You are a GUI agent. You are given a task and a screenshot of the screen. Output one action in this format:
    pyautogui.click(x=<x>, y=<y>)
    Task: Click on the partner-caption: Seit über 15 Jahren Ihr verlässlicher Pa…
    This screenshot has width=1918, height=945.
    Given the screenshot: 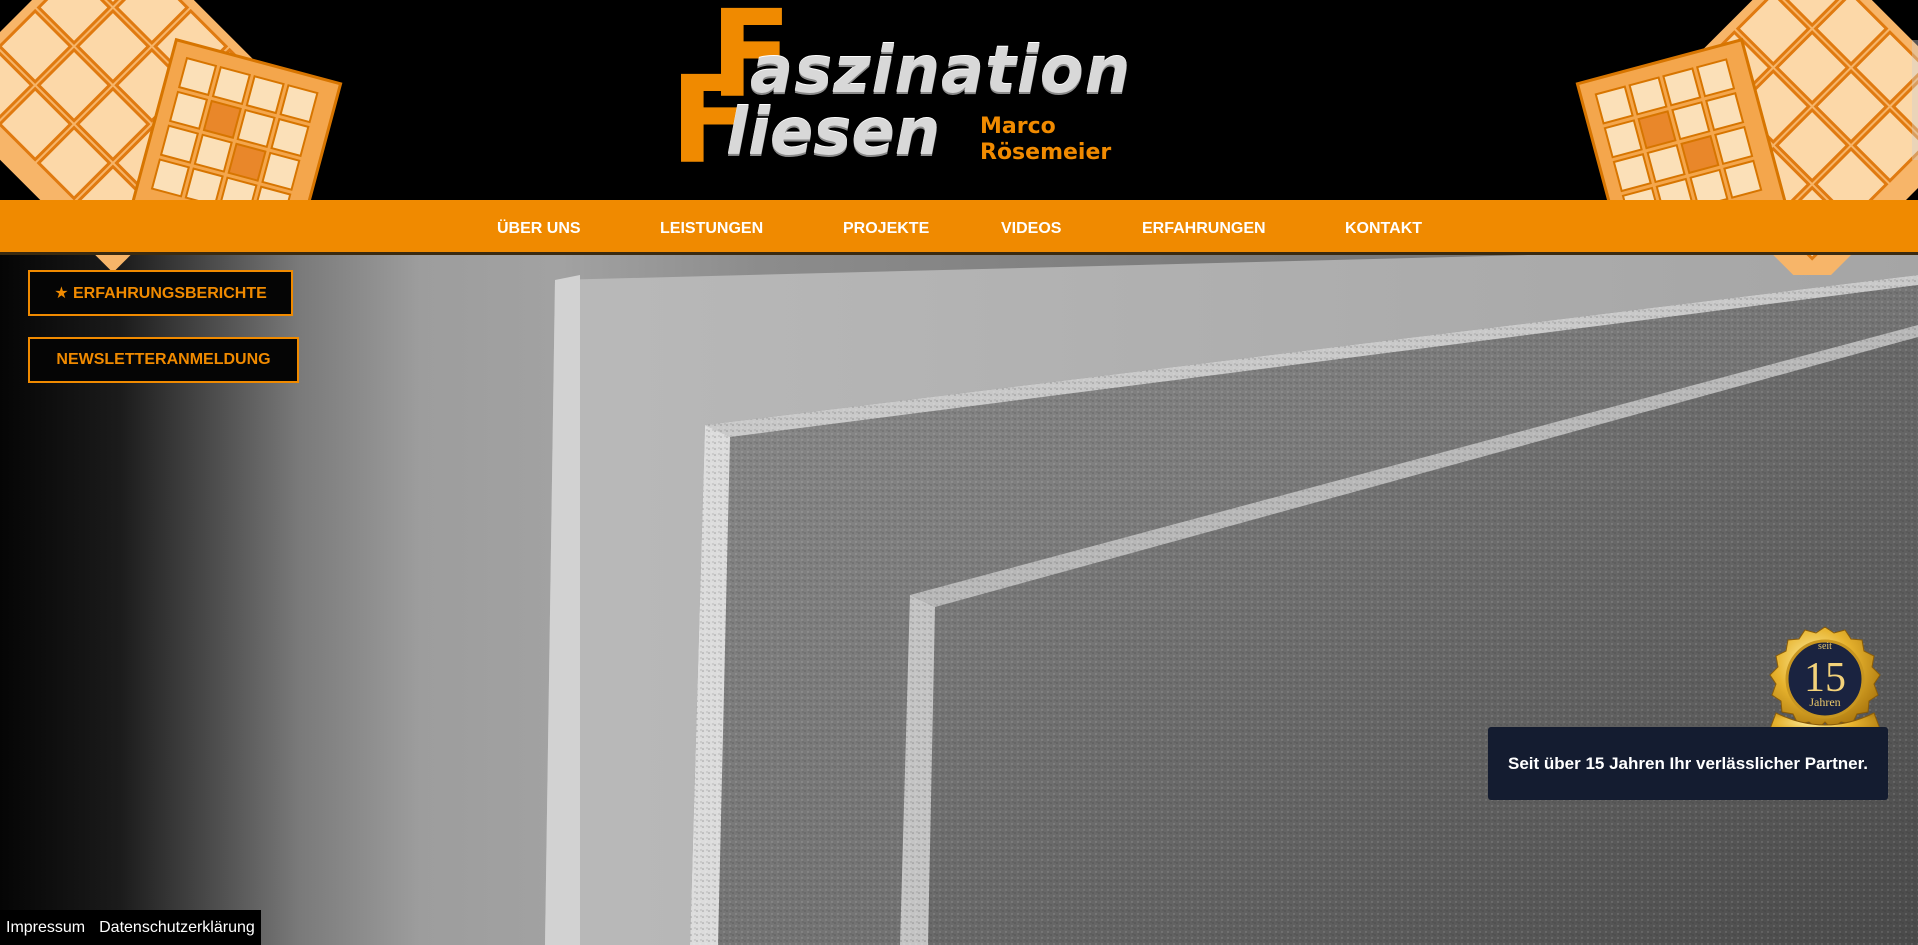 What is the action you would take?
    pyautogui.click(x=1688, y=763)
    